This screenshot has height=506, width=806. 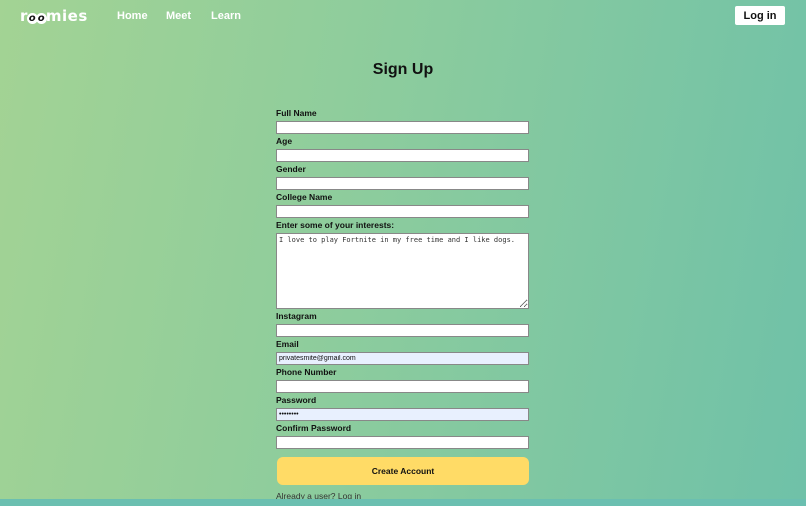 What do you see at coordinates (402, 211) in the screenshot?
I see `college-name-input` at bounding box center [402, 211].